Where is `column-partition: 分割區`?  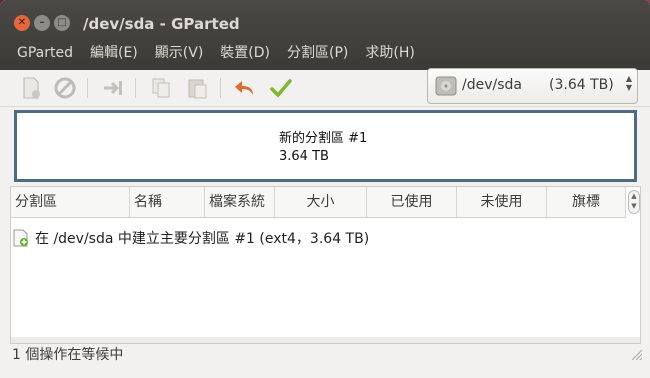
column-partition: 分割區 is located at coordinates (70, 202).